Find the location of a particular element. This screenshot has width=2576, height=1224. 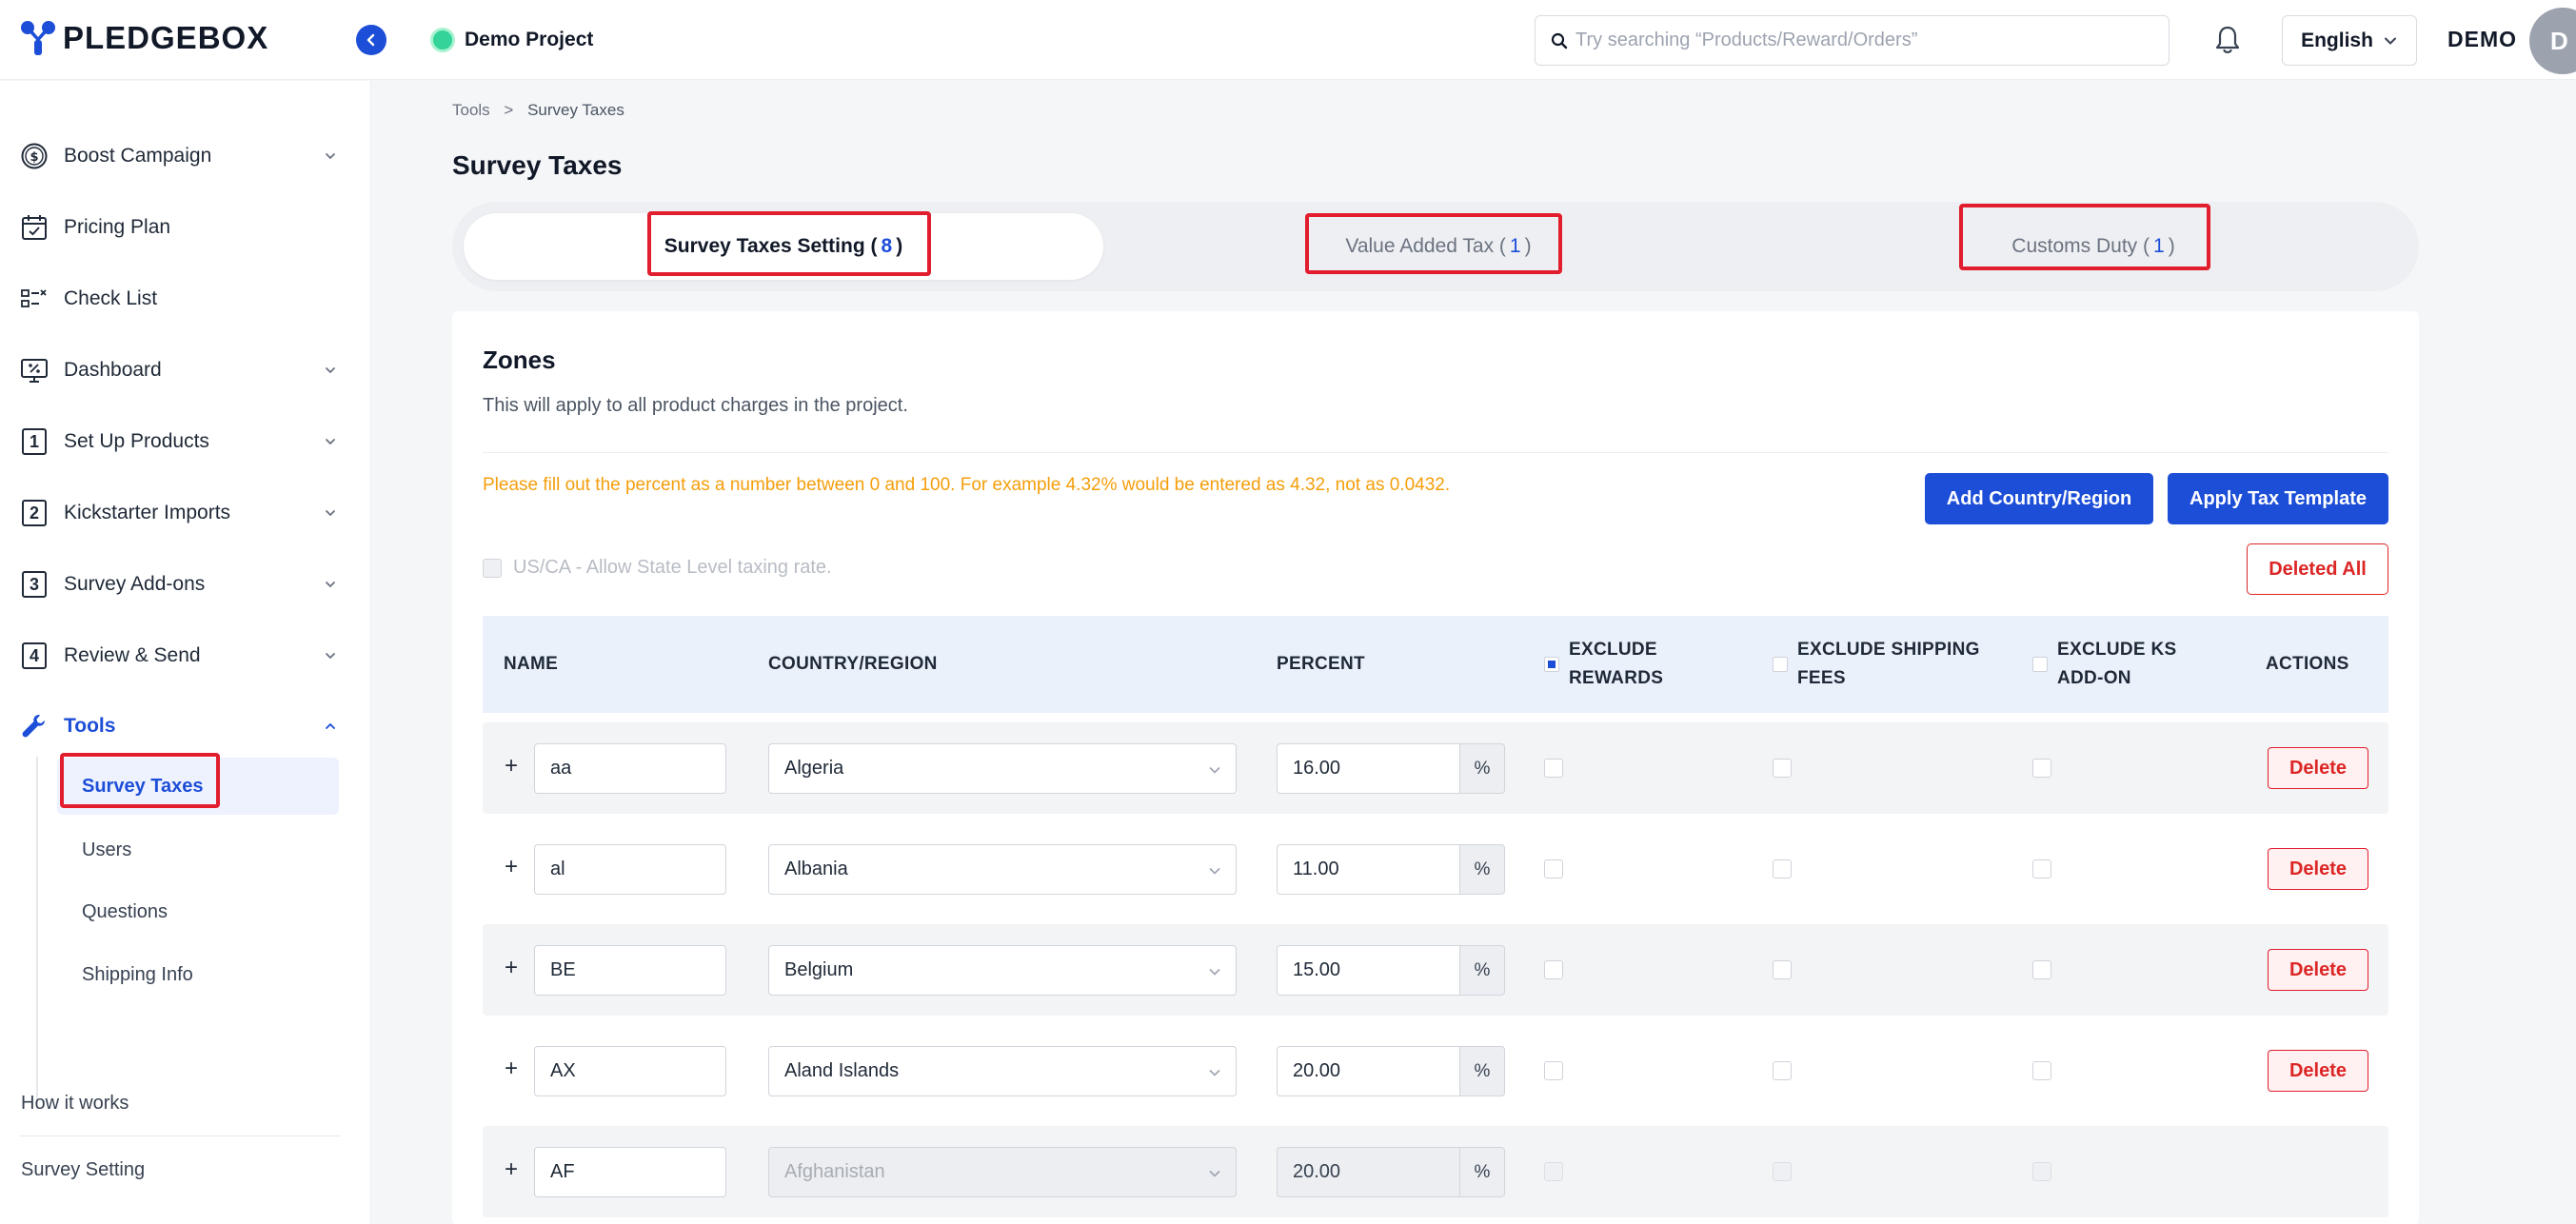

country-value: Algeria is located at coordinates (814, 768).